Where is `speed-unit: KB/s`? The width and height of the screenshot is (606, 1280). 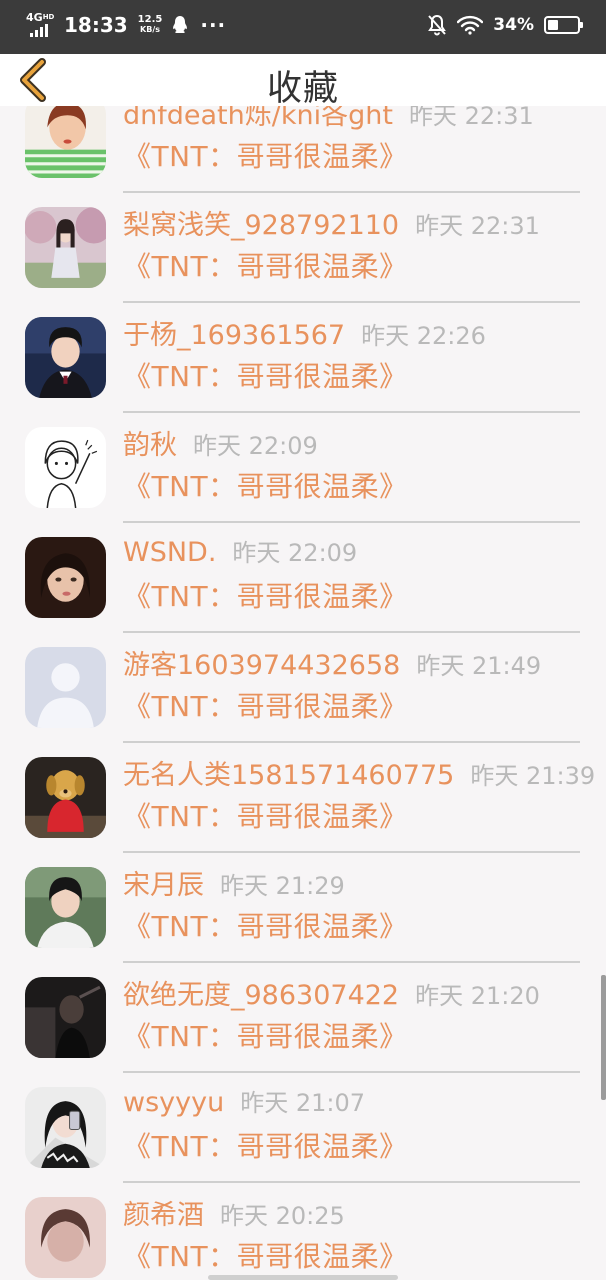 speed-unit: KB/s is located at coordinates (150, 29).